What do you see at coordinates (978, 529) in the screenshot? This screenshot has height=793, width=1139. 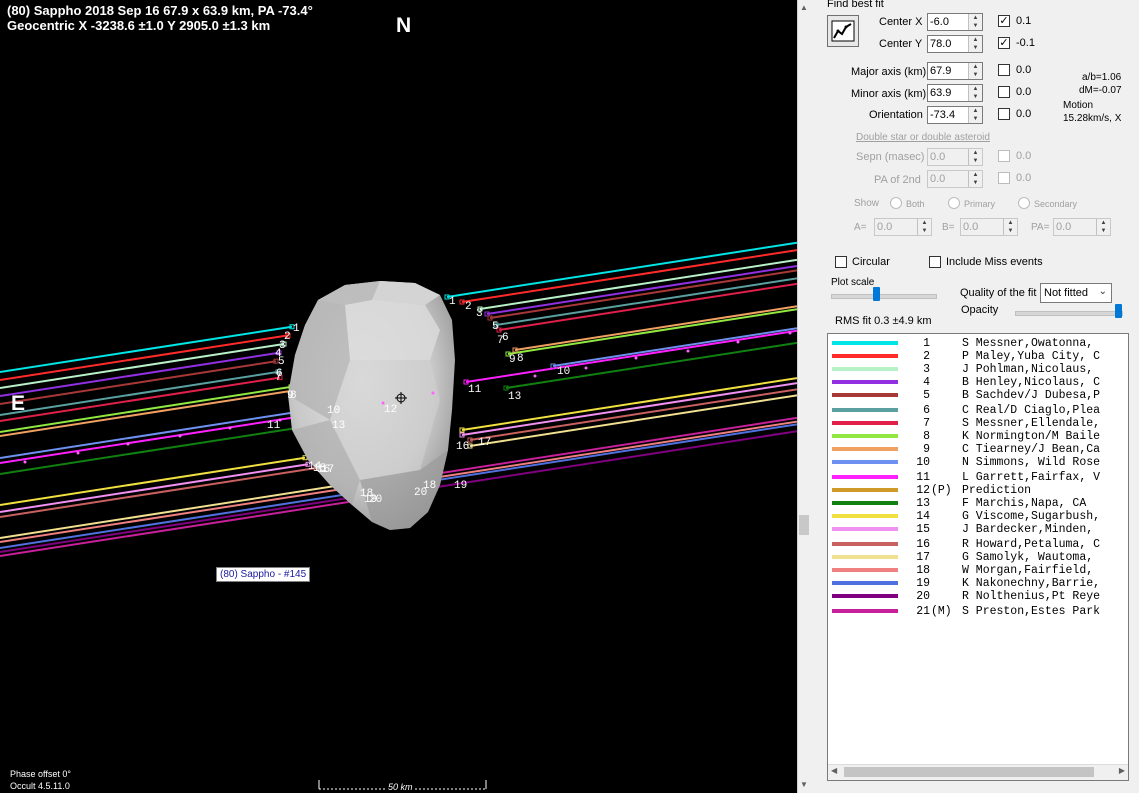 I see `legend-row: 15 J Bardecker,Minden,` at bounding box center [978, 529].